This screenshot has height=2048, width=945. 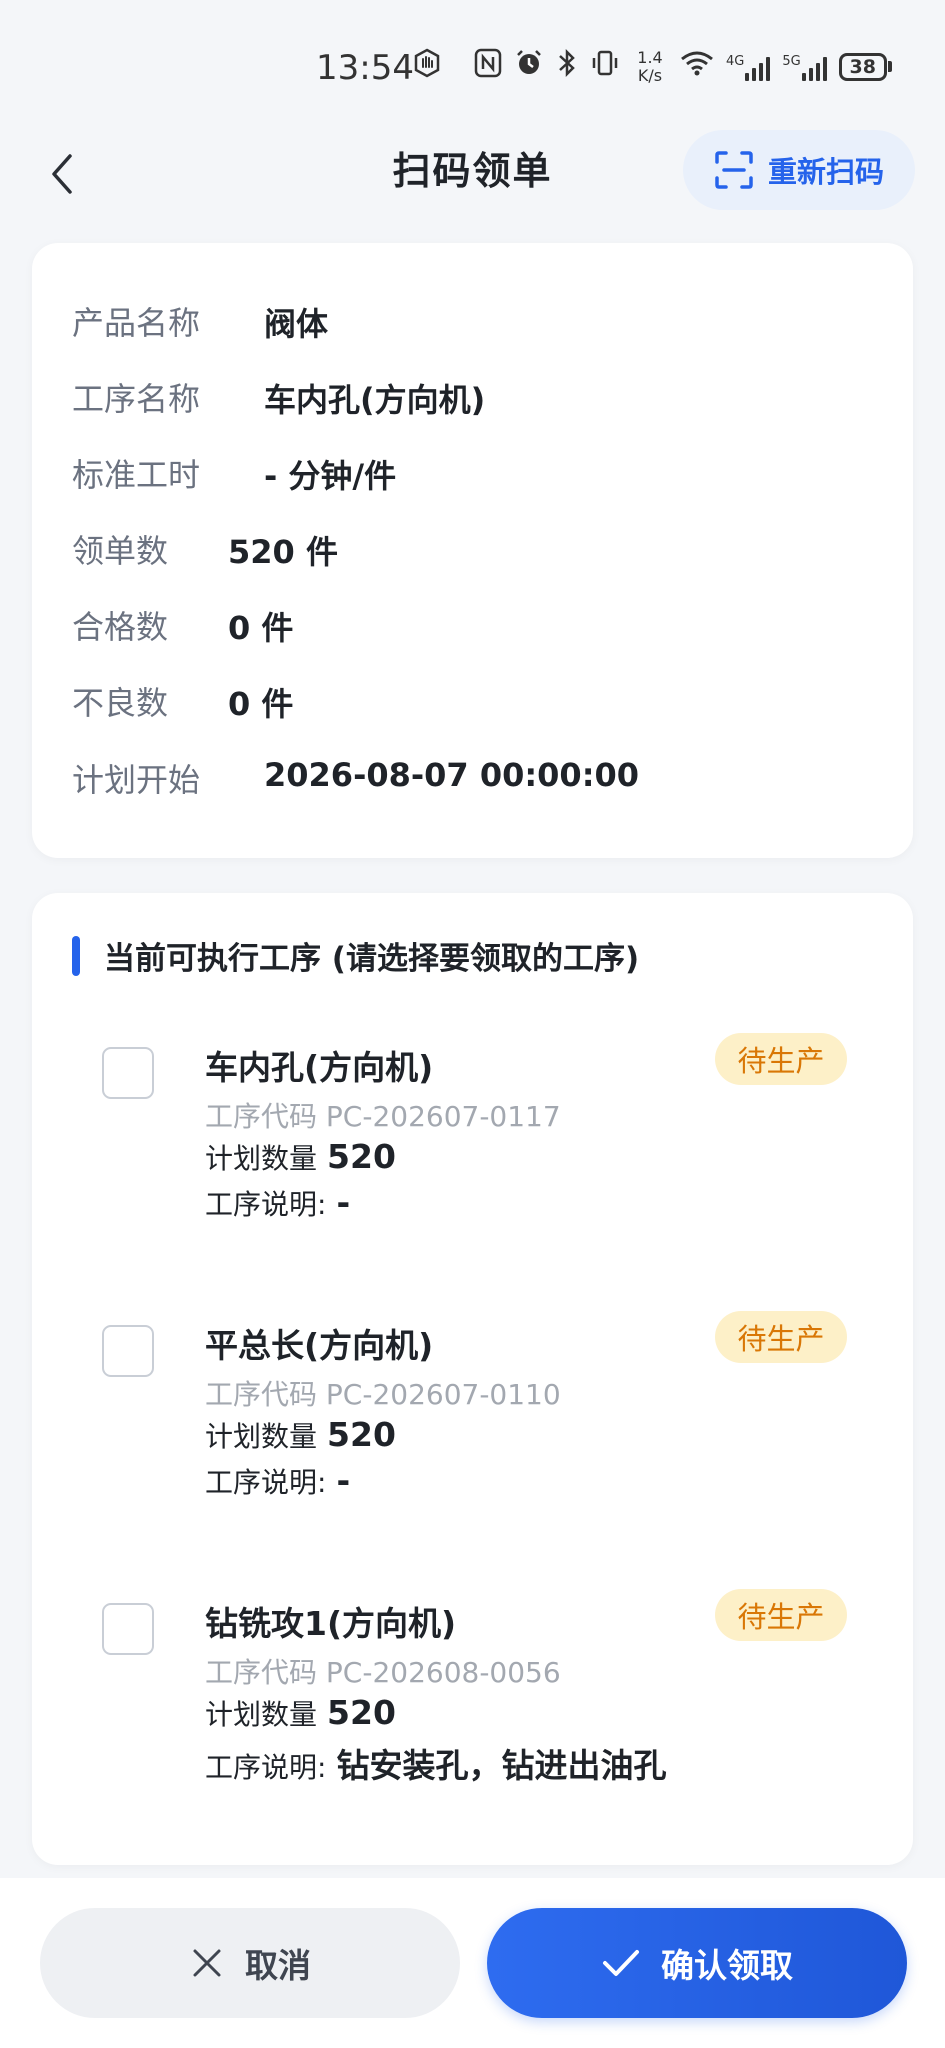 What do you see at coordinates (319, 1345) in the screenshot?
I see `process-item-name: 平总长(方向机)` at bounding box center [319, 1345].